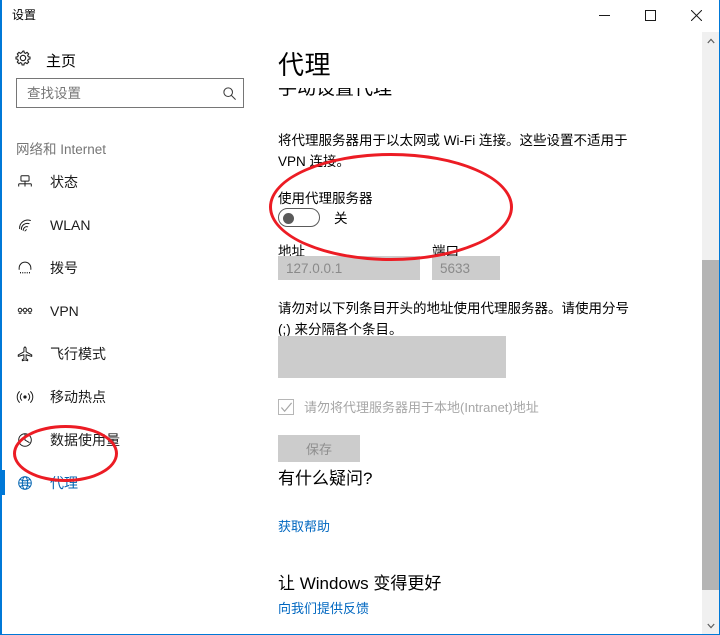  Describe the element at coordinates (453, 319) in the screenshot. I see `bypass-description: 请勿对以下列条目开头的地址使用代理服务器。请使用分号 (;) 来分隔各个条目。` at that location.